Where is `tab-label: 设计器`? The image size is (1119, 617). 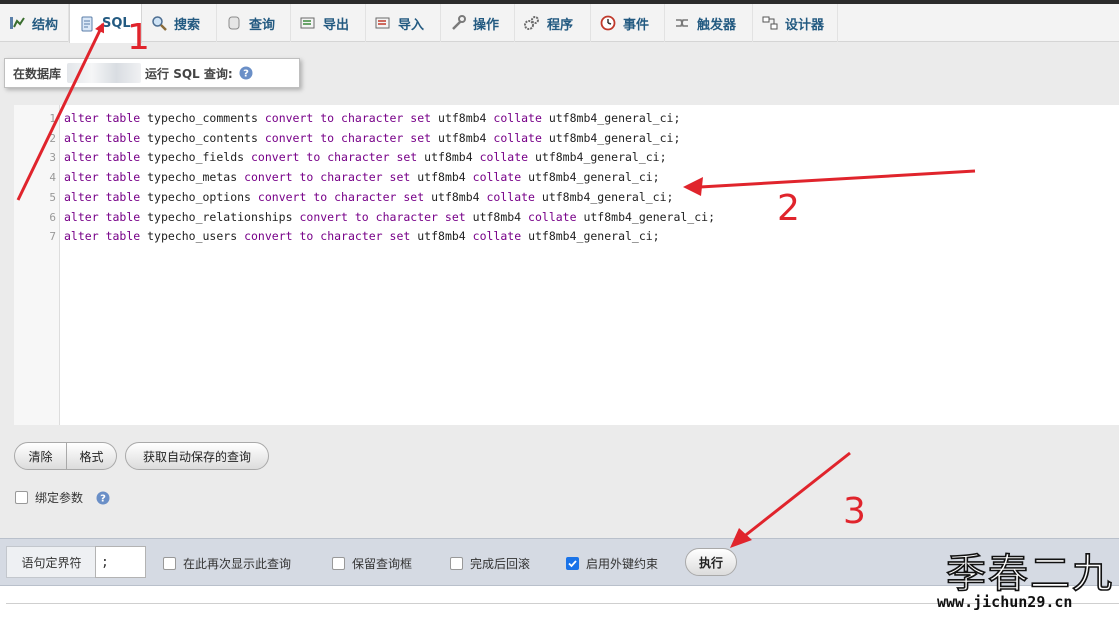
tab-label: 设计器 is located at coordinates (805, 25).